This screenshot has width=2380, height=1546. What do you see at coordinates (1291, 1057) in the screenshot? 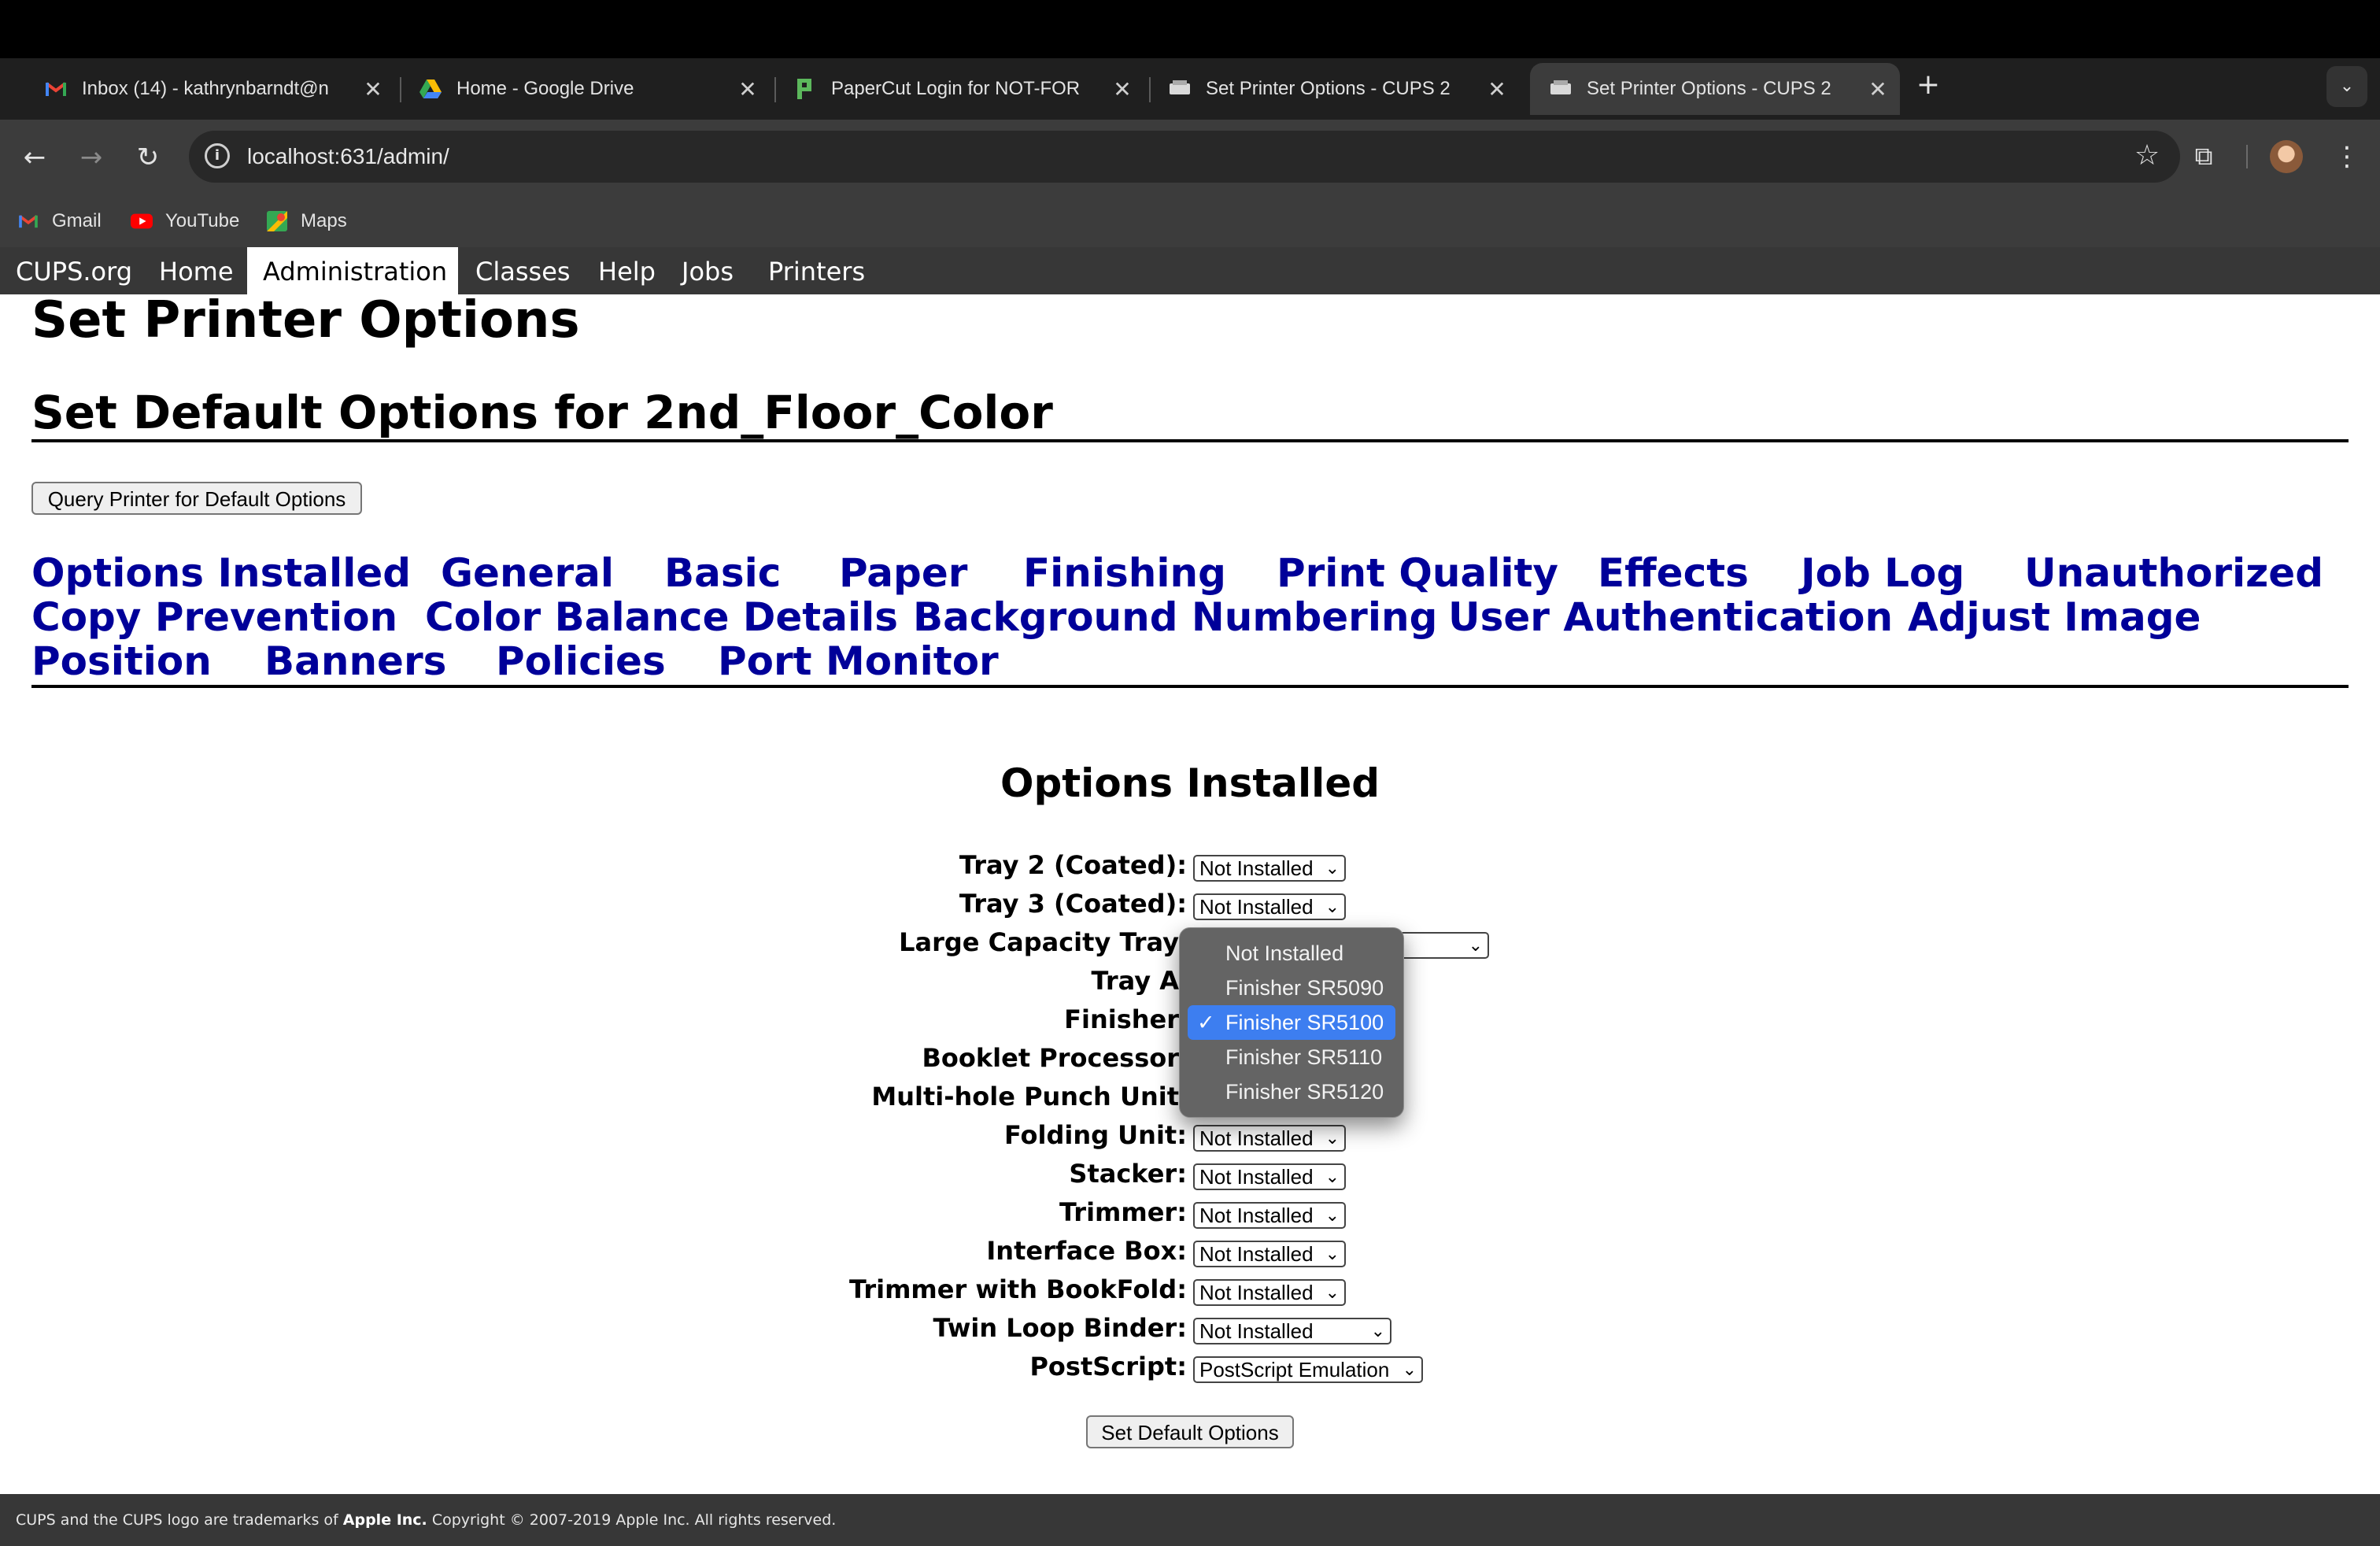
I see `dropdown-option: Finisher SR5110` at bounding box center [1291, 1057].